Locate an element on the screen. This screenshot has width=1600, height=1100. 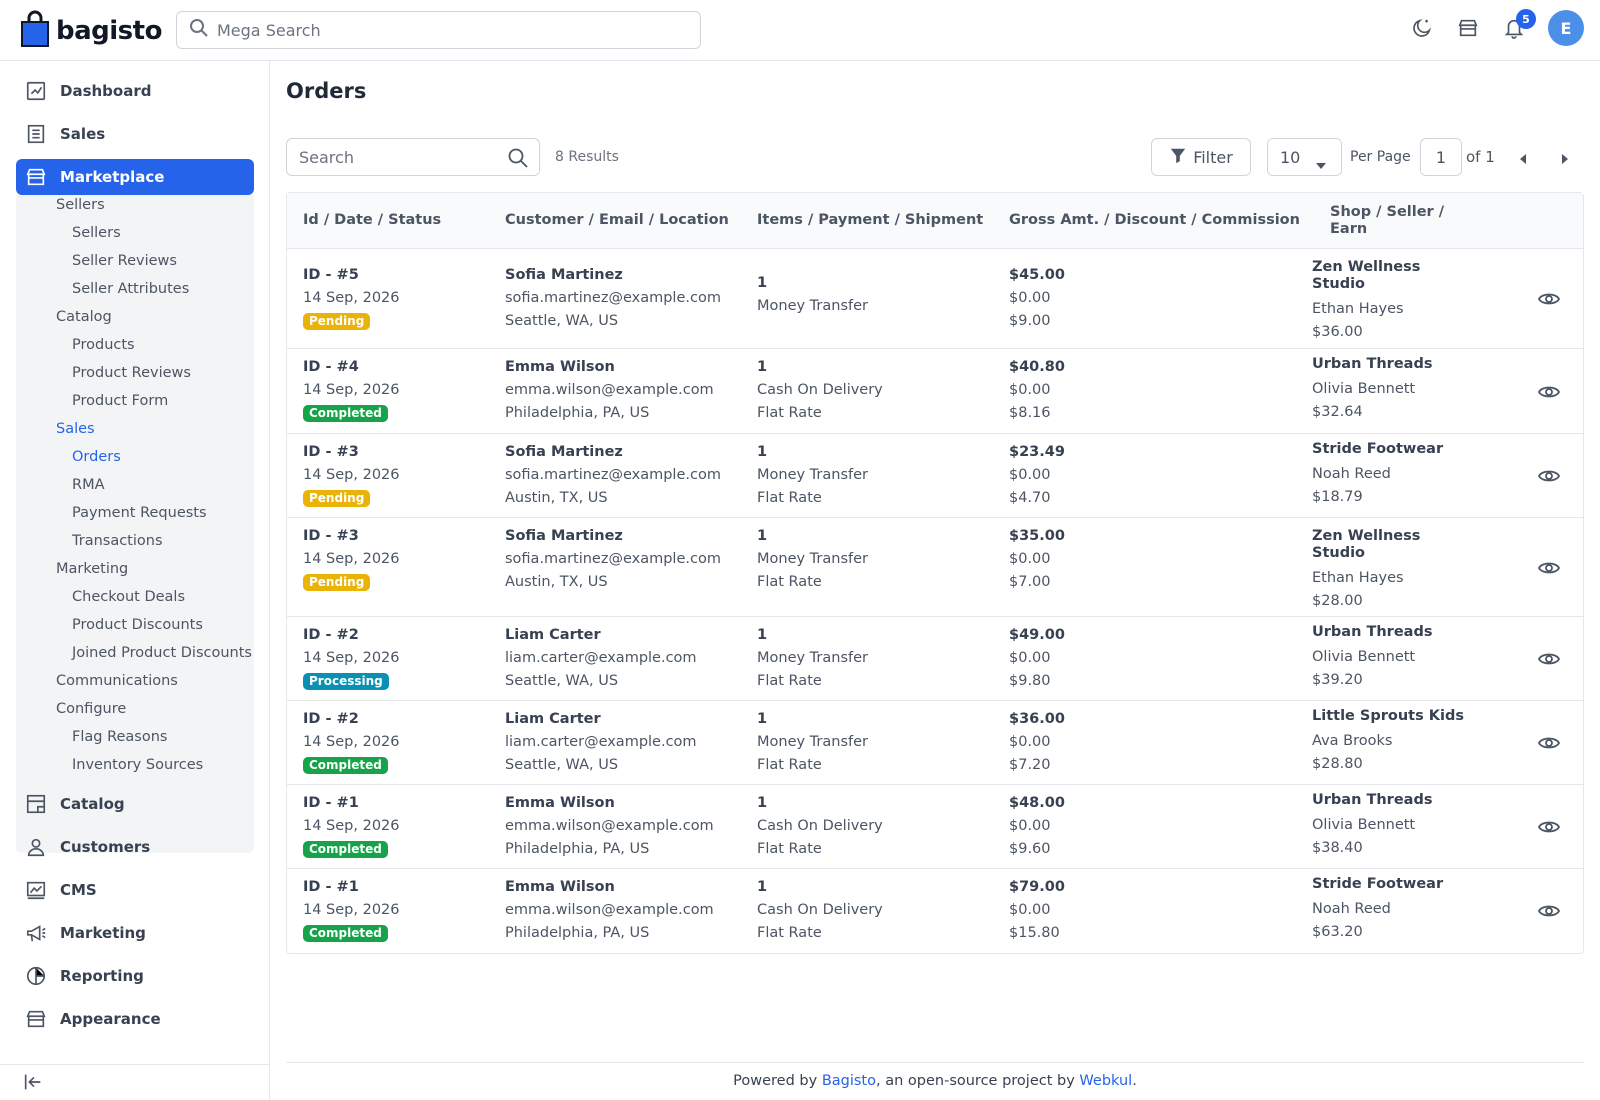
gross-amount: $40.80 is located at coordinates (1037, 367).